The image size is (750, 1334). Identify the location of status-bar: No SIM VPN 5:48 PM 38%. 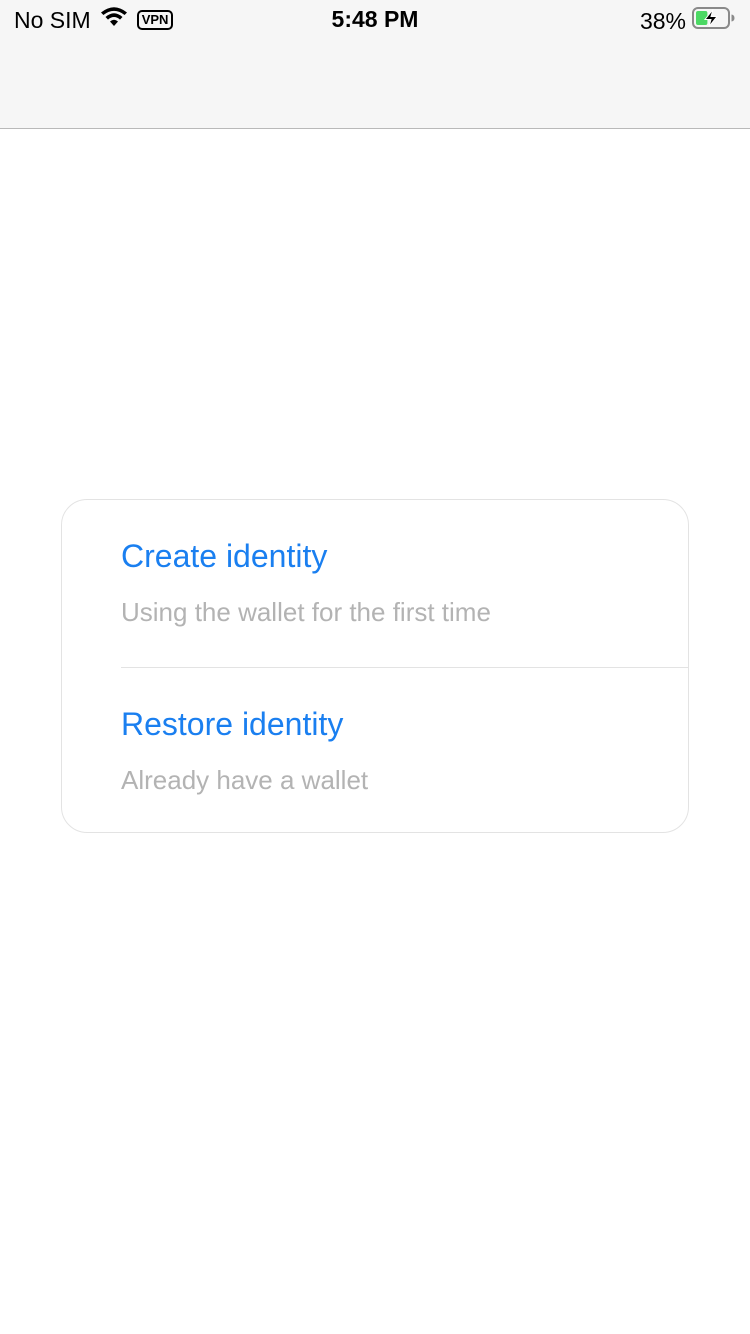
(375, 20).